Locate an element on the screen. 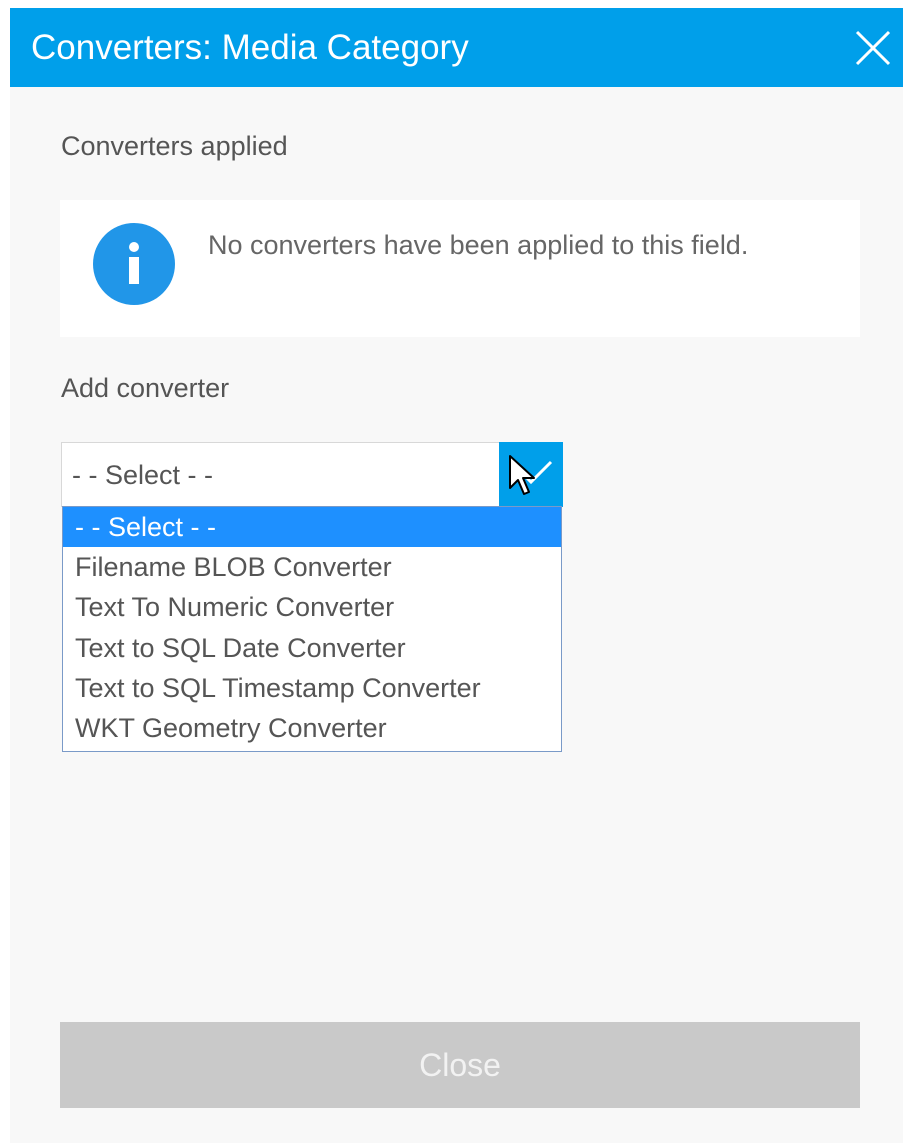 Image resolution: width=903 pixels, height=1143 pixels. converter-select-toggle is located at coordinates (531, 474).